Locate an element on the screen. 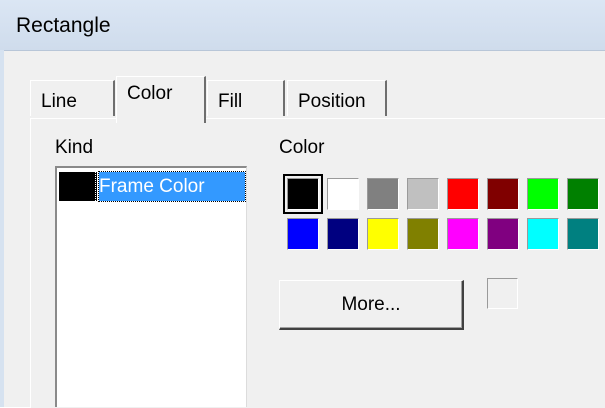 This screenshot has height=408, width=605. list-item-frame-color: Frame Color is located at coordinates (151, 186).